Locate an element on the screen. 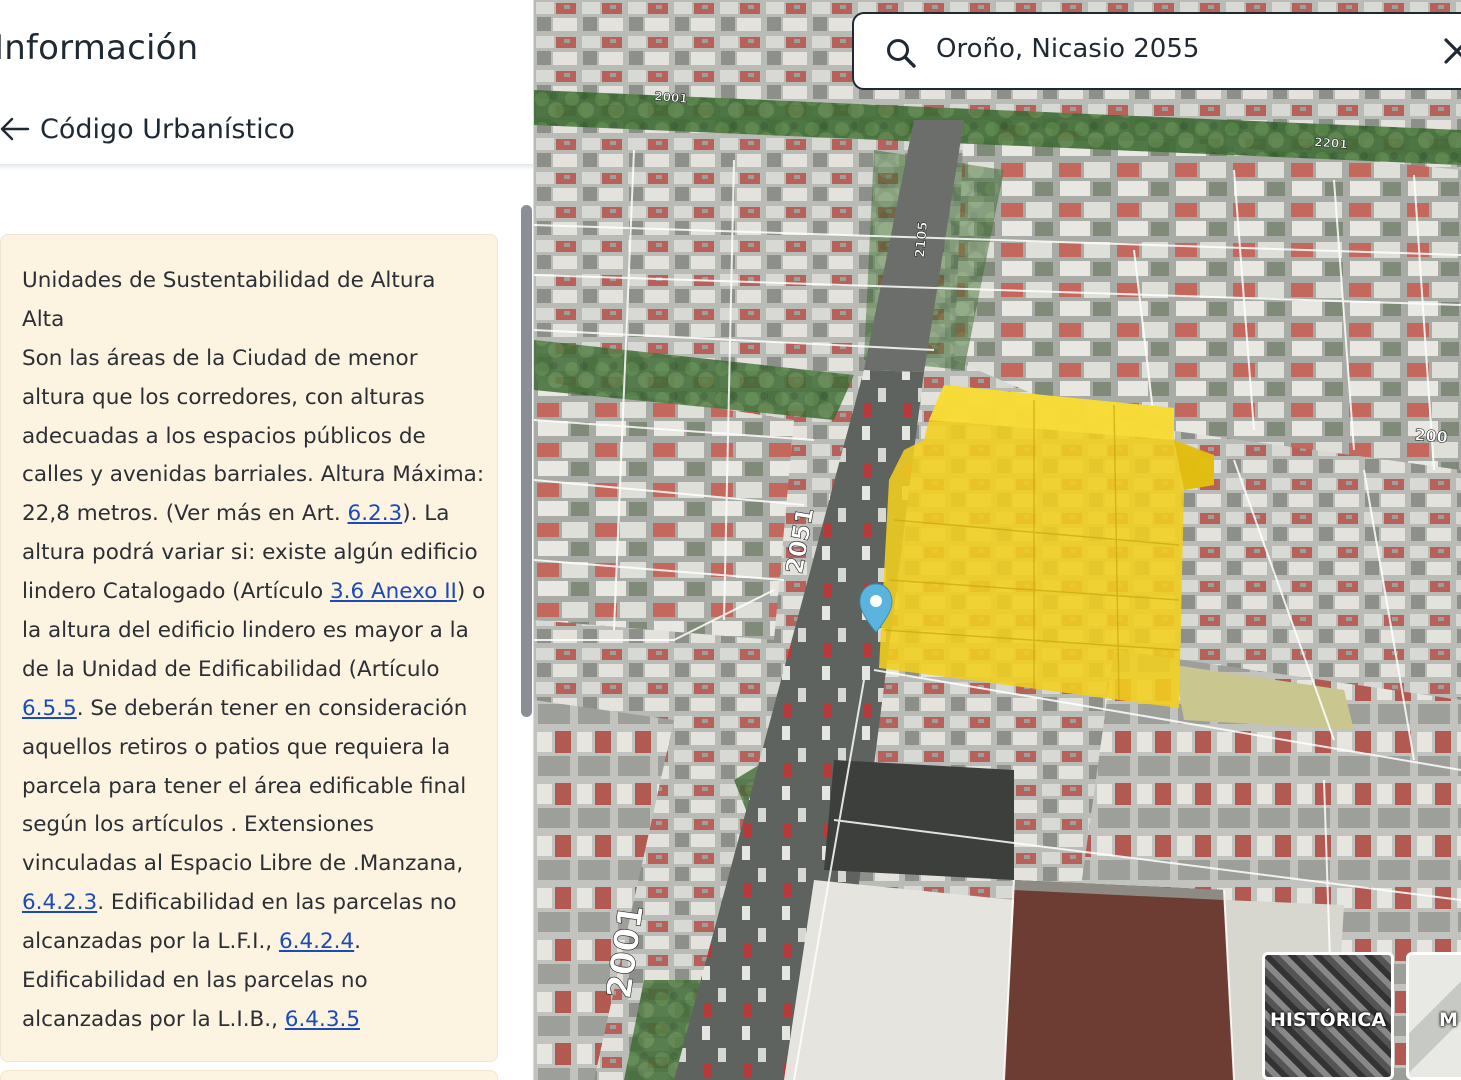  info-line: Edificabilidad en las parcelas no is located at coordinates (257, 981).